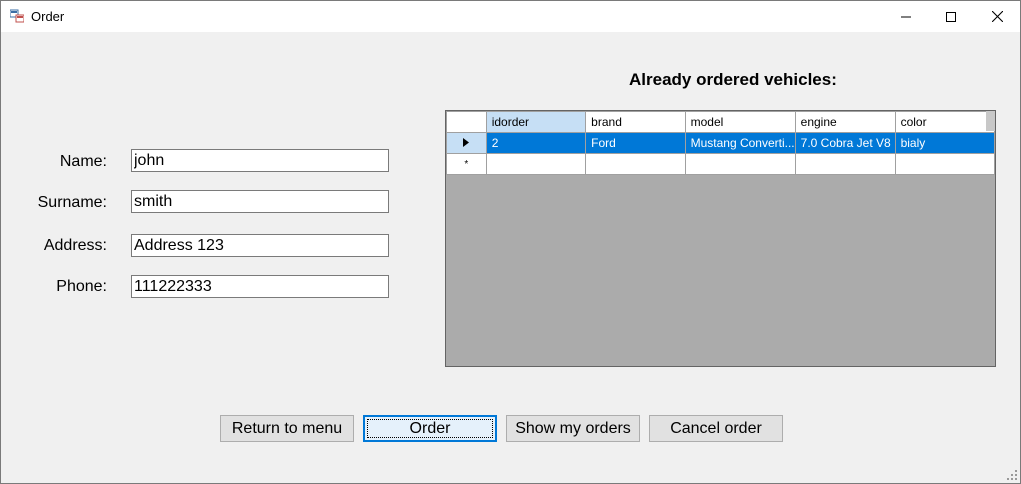  Describe the element at coordinates (635, 164) in the screenshot. I see `new-cell-brand` at that location.